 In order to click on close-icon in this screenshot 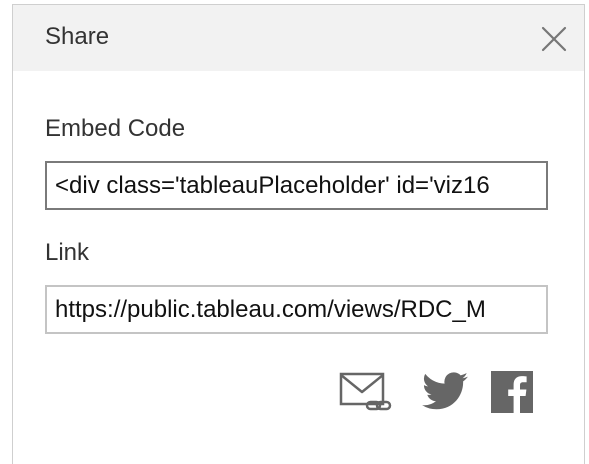, I will do `click(554, 39)`.